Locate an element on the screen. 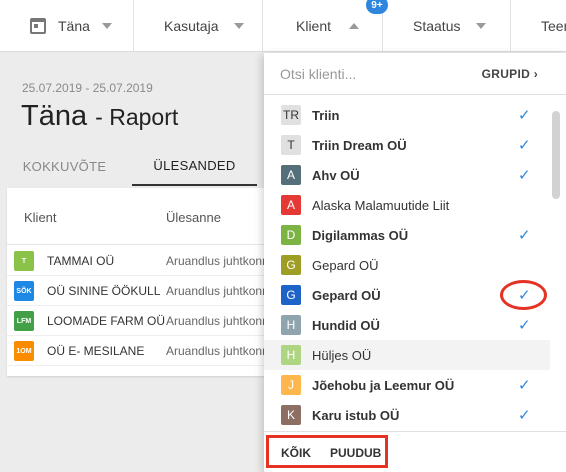 The height and width of the screenshot is (472, 566). scrollbar is located at coordinates (556, 155).